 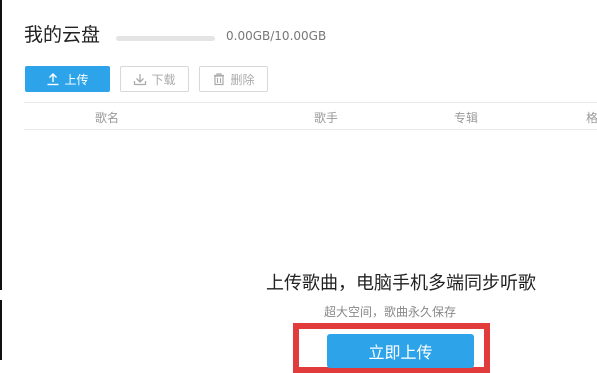 I want to click on delete-button: 删除, so click(x=233, y=79).